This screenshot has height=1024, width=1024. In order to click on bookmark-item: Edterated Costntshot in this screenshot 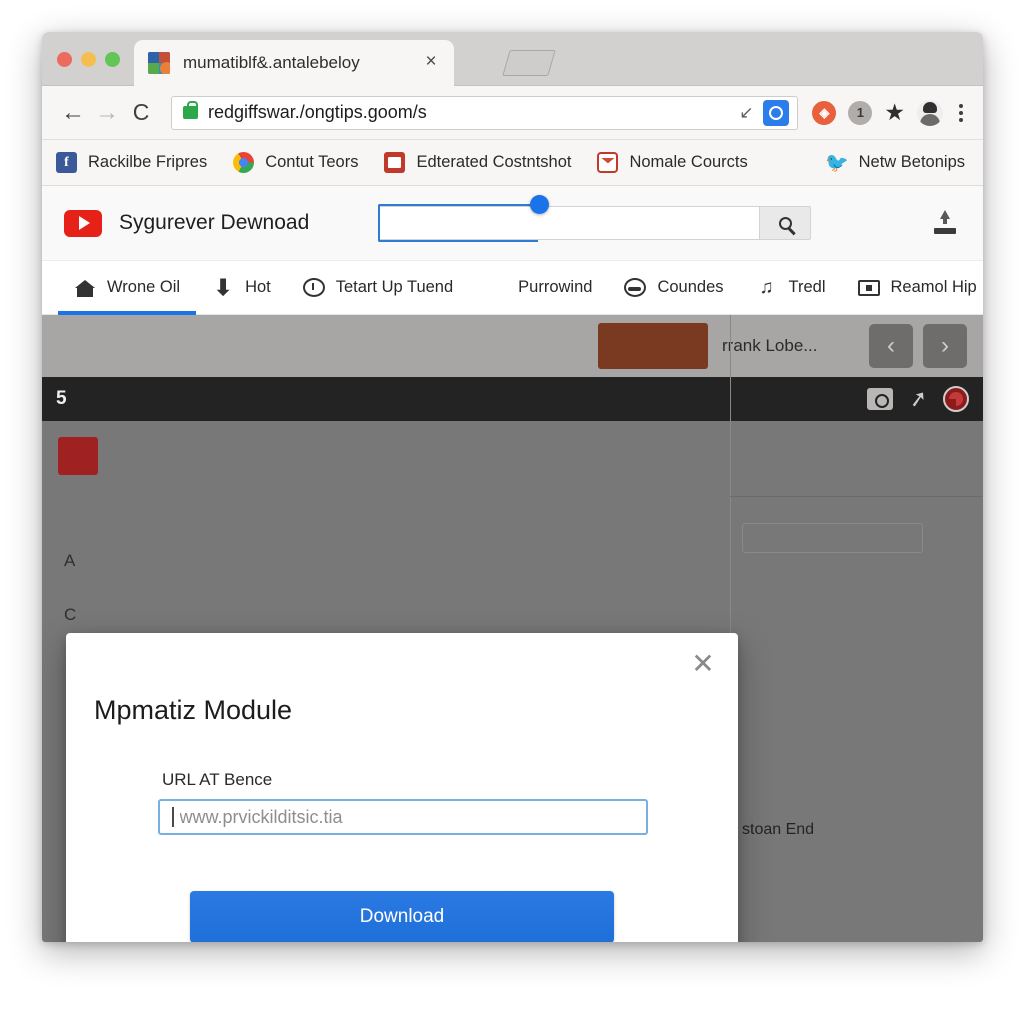, I will do `click(477, 162)`.